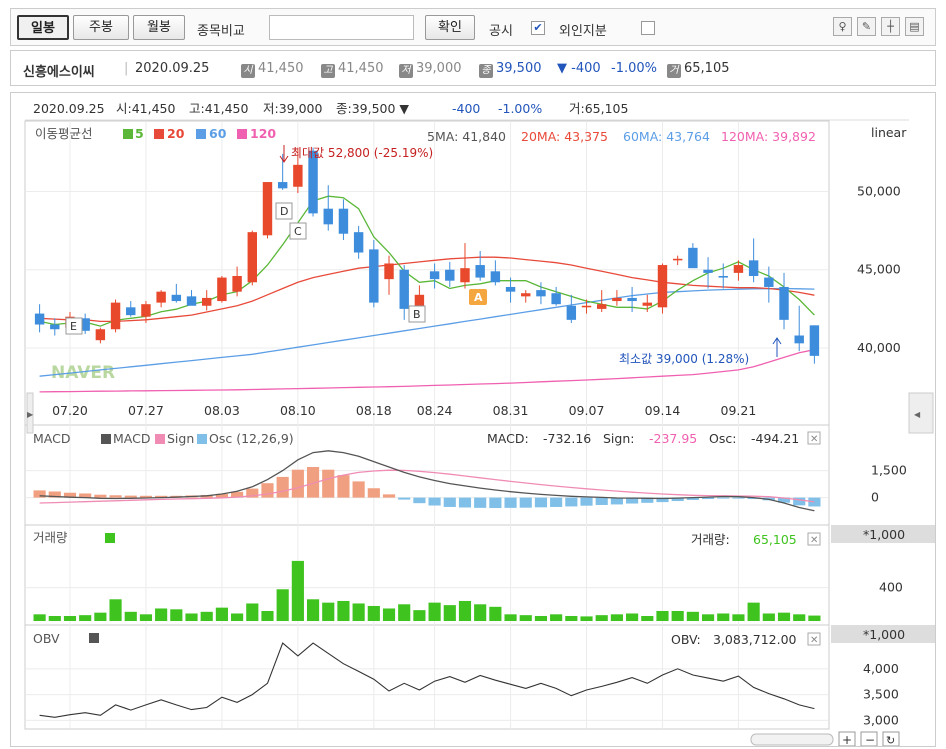  What do you see at coordinates (69, 108) in the screenshot?
I see `header-date: 2020.09.25` at bounding box center [69, 108].